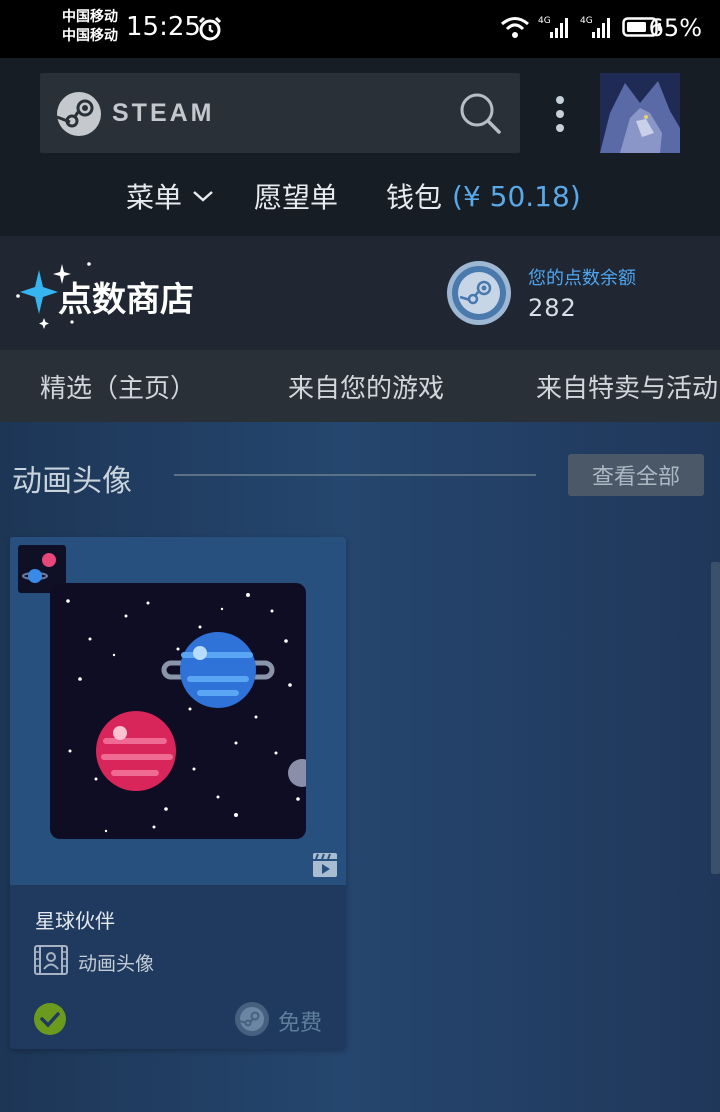  Describe the element at coordinates (640, 113) in the screenshot. I see `avatar` at that location.